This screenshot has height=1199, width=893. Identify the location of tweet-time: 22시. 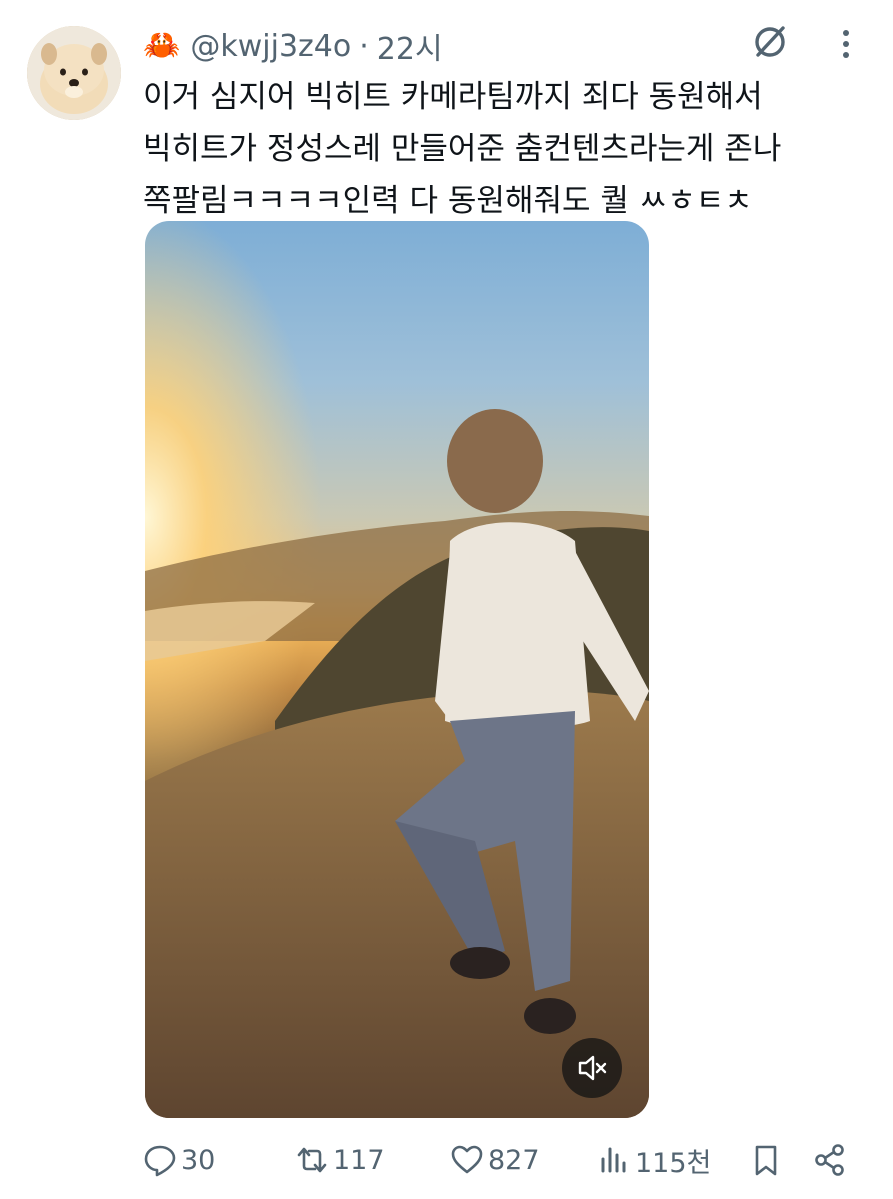
(410, 46).